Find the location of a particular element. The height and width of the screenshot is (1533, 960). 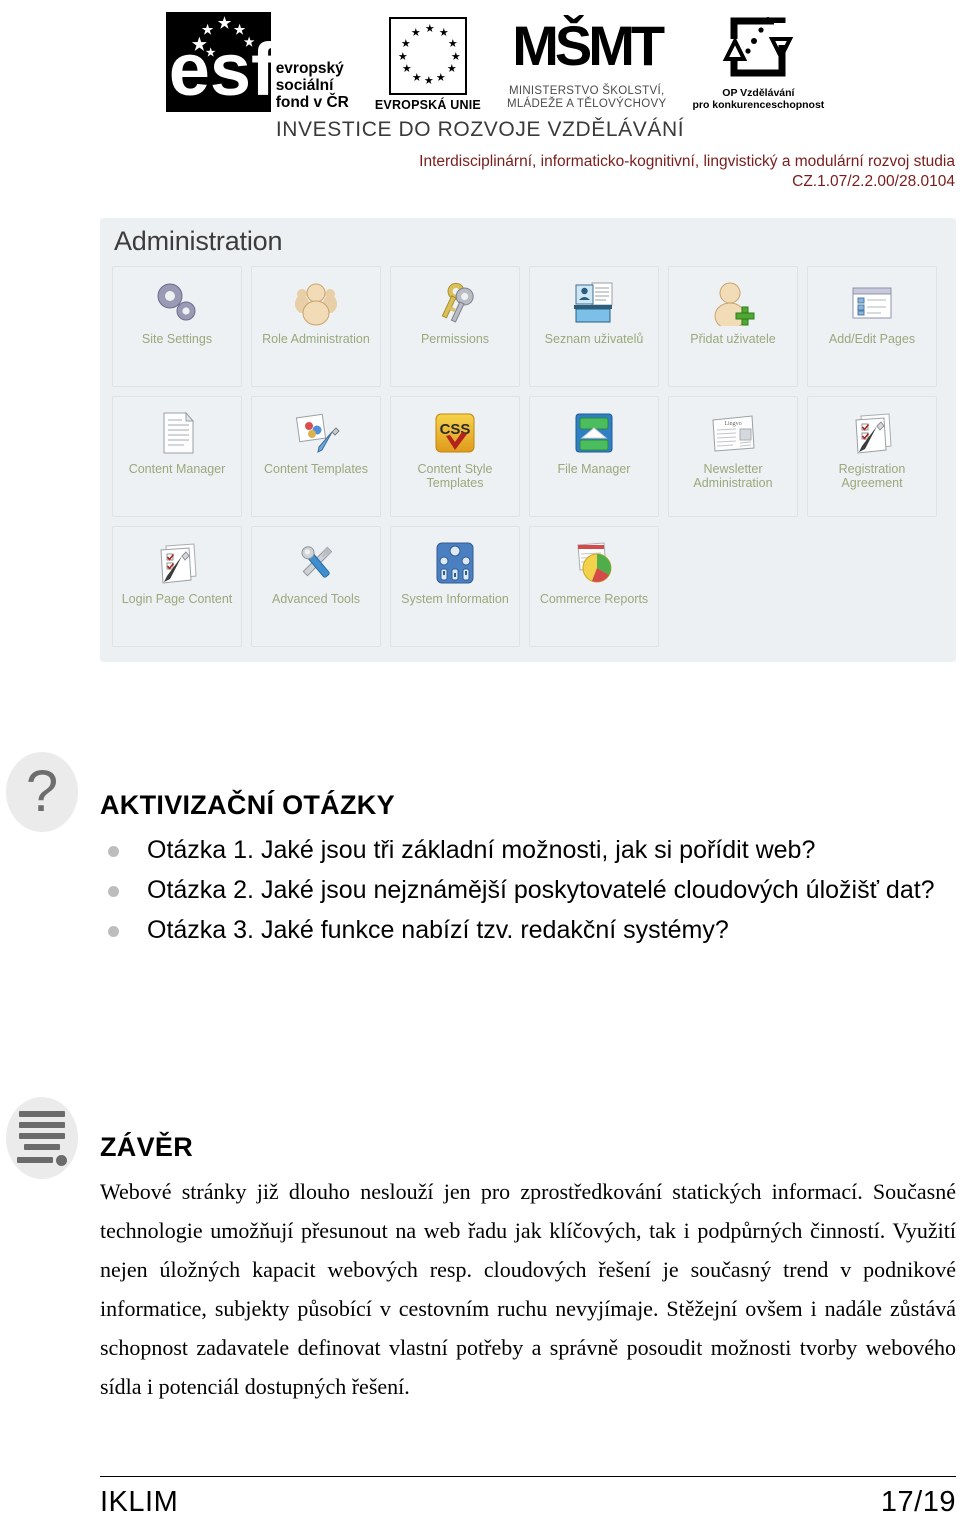

esf-caption-line-2: sociální is located at coordinates (304, 85).